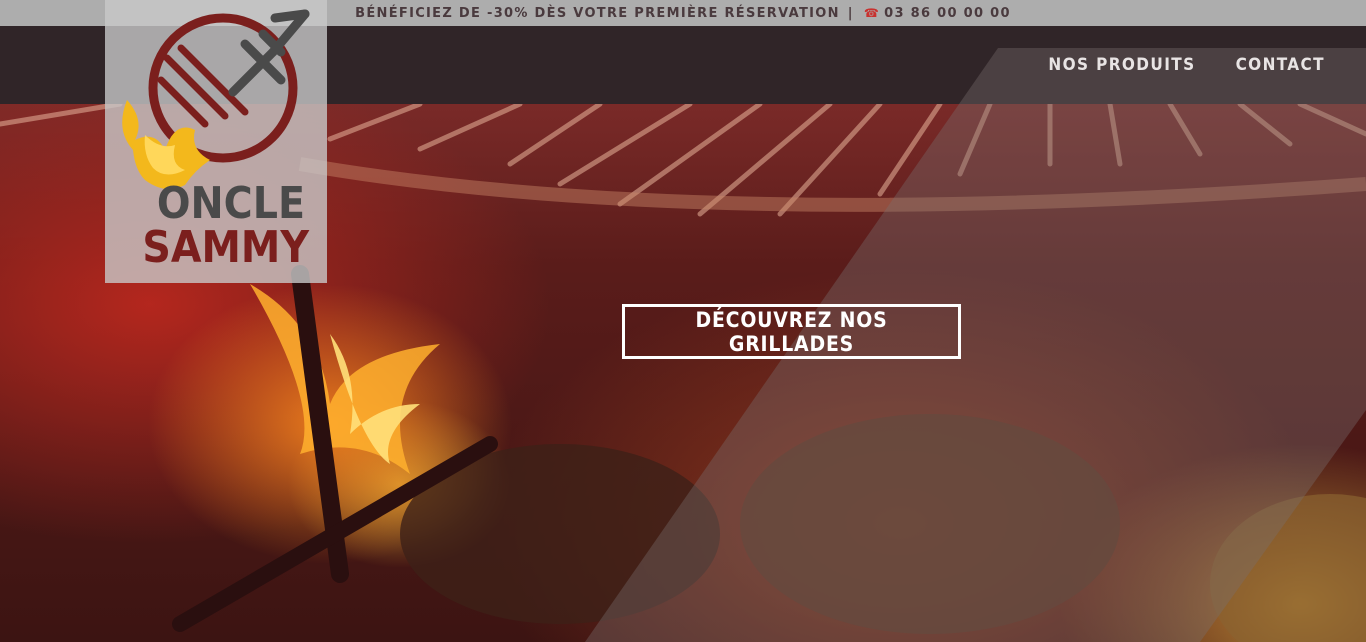 The height and width of the screenshot is (642, 1366). Describe the element at coordinates (1121, 65) in the screenshot. I see `nav-link-produits: NOS PRODUITS` at that location.